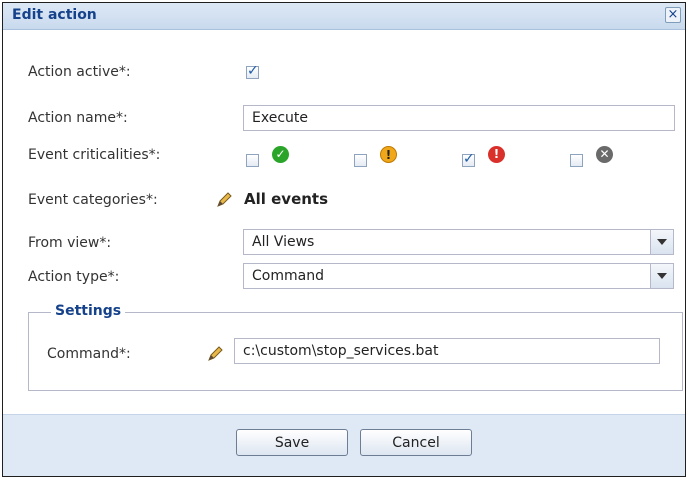 The height and width of the screenshot is (480, 689). Describe the element at coordinates (54, 15) in the screenshot. I see `dialog-title: Edit action` at that location.